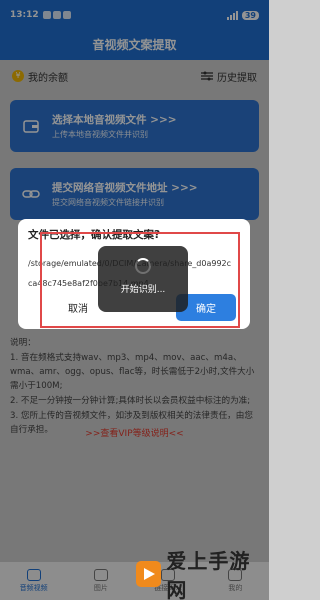  What do you see at coordinates (143, 266) in the screenshot?
I see `spinner-icon` at bounding box center [143, 266].